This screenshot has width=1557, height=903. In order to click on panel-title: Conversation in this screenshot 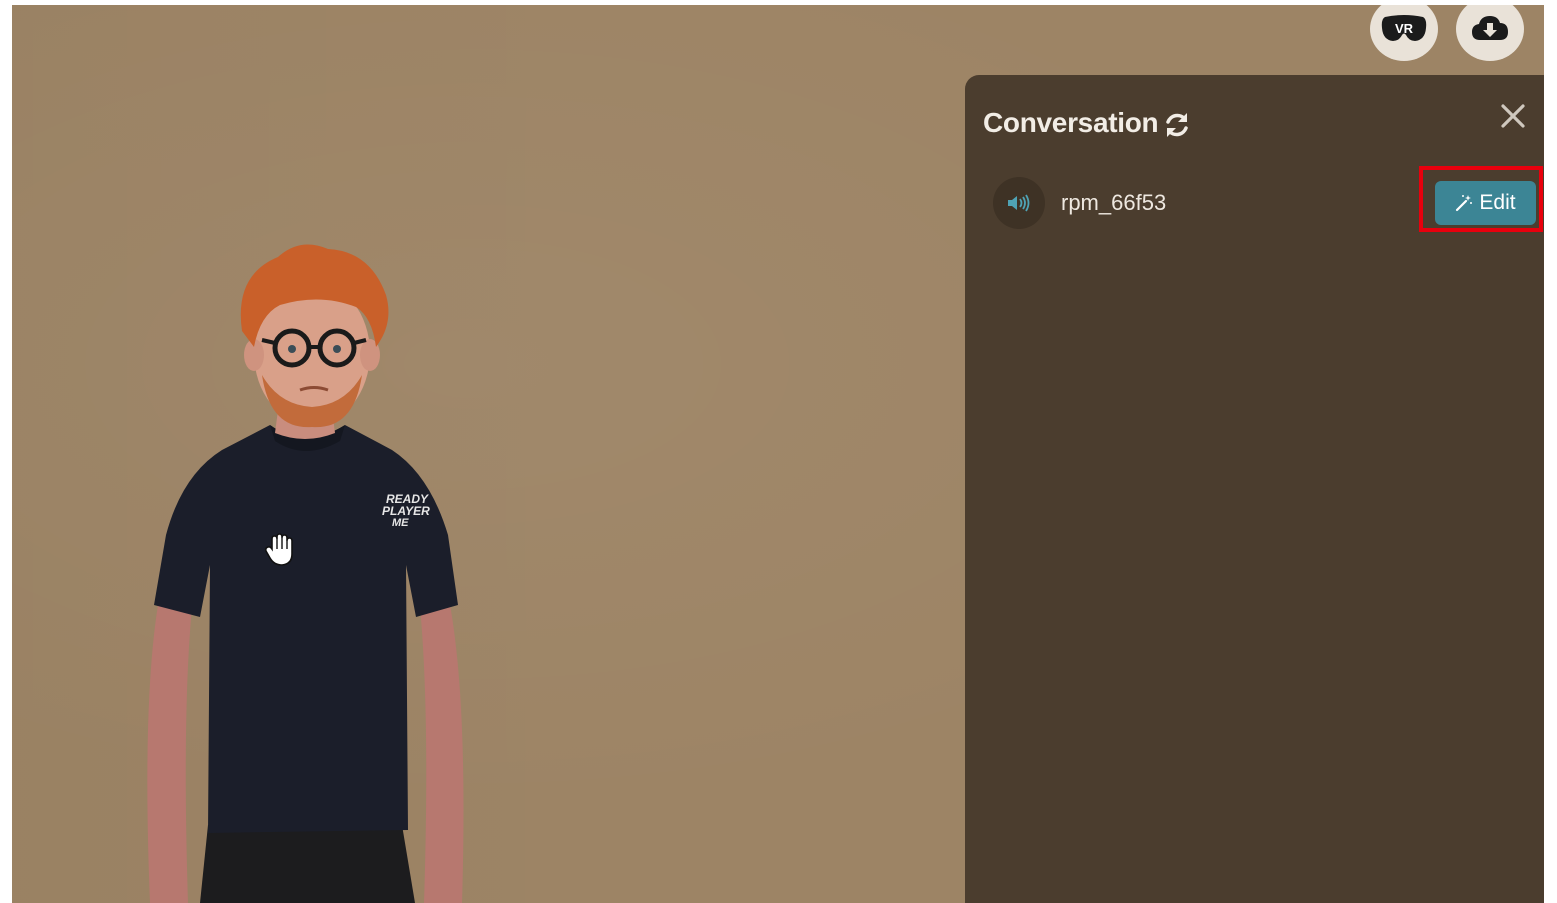, I will do `click(1071, 122)`.